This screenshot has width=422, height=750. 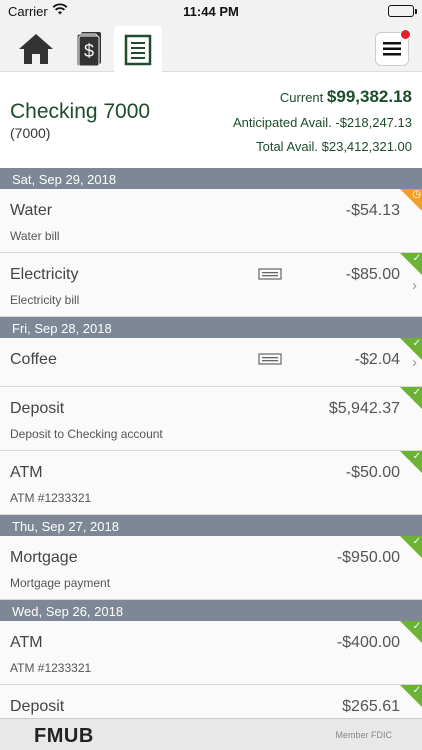 What do you see at coordinates (372, 274) in the screenshot?
I see `txn-amount: -$85.00` at bounding box center [372, 274].